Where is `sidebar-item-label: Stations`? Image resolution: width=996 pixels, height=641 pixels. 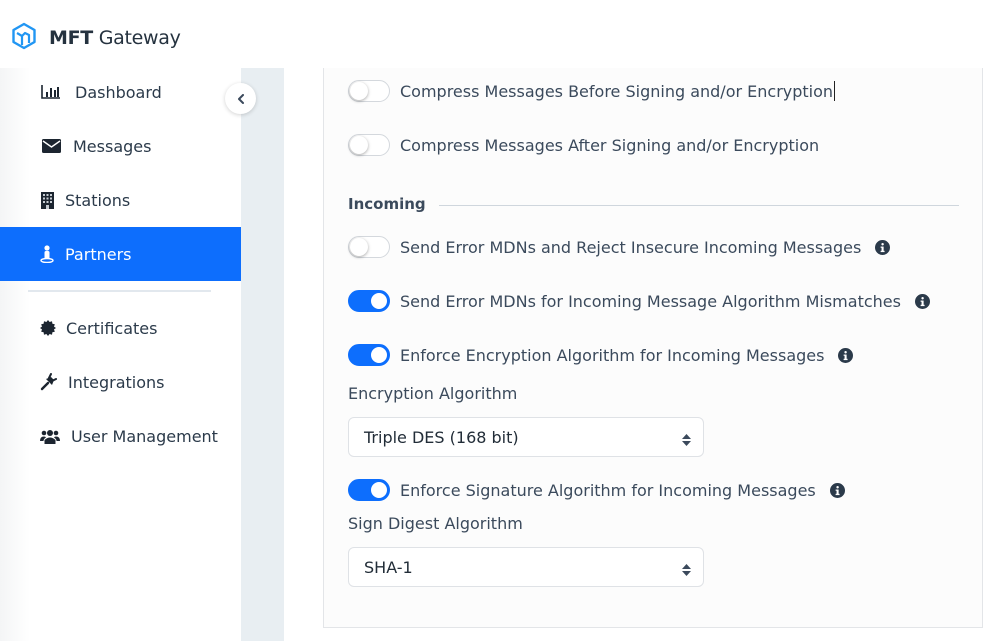 sidebar-item-label: Stations is located at coordinates (98, 200).